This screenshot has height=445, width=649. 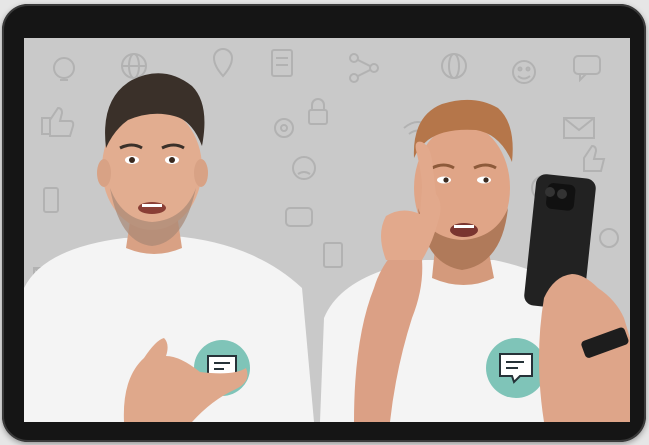 I want to click on right-person-teeth, so click(x=464, y=226).